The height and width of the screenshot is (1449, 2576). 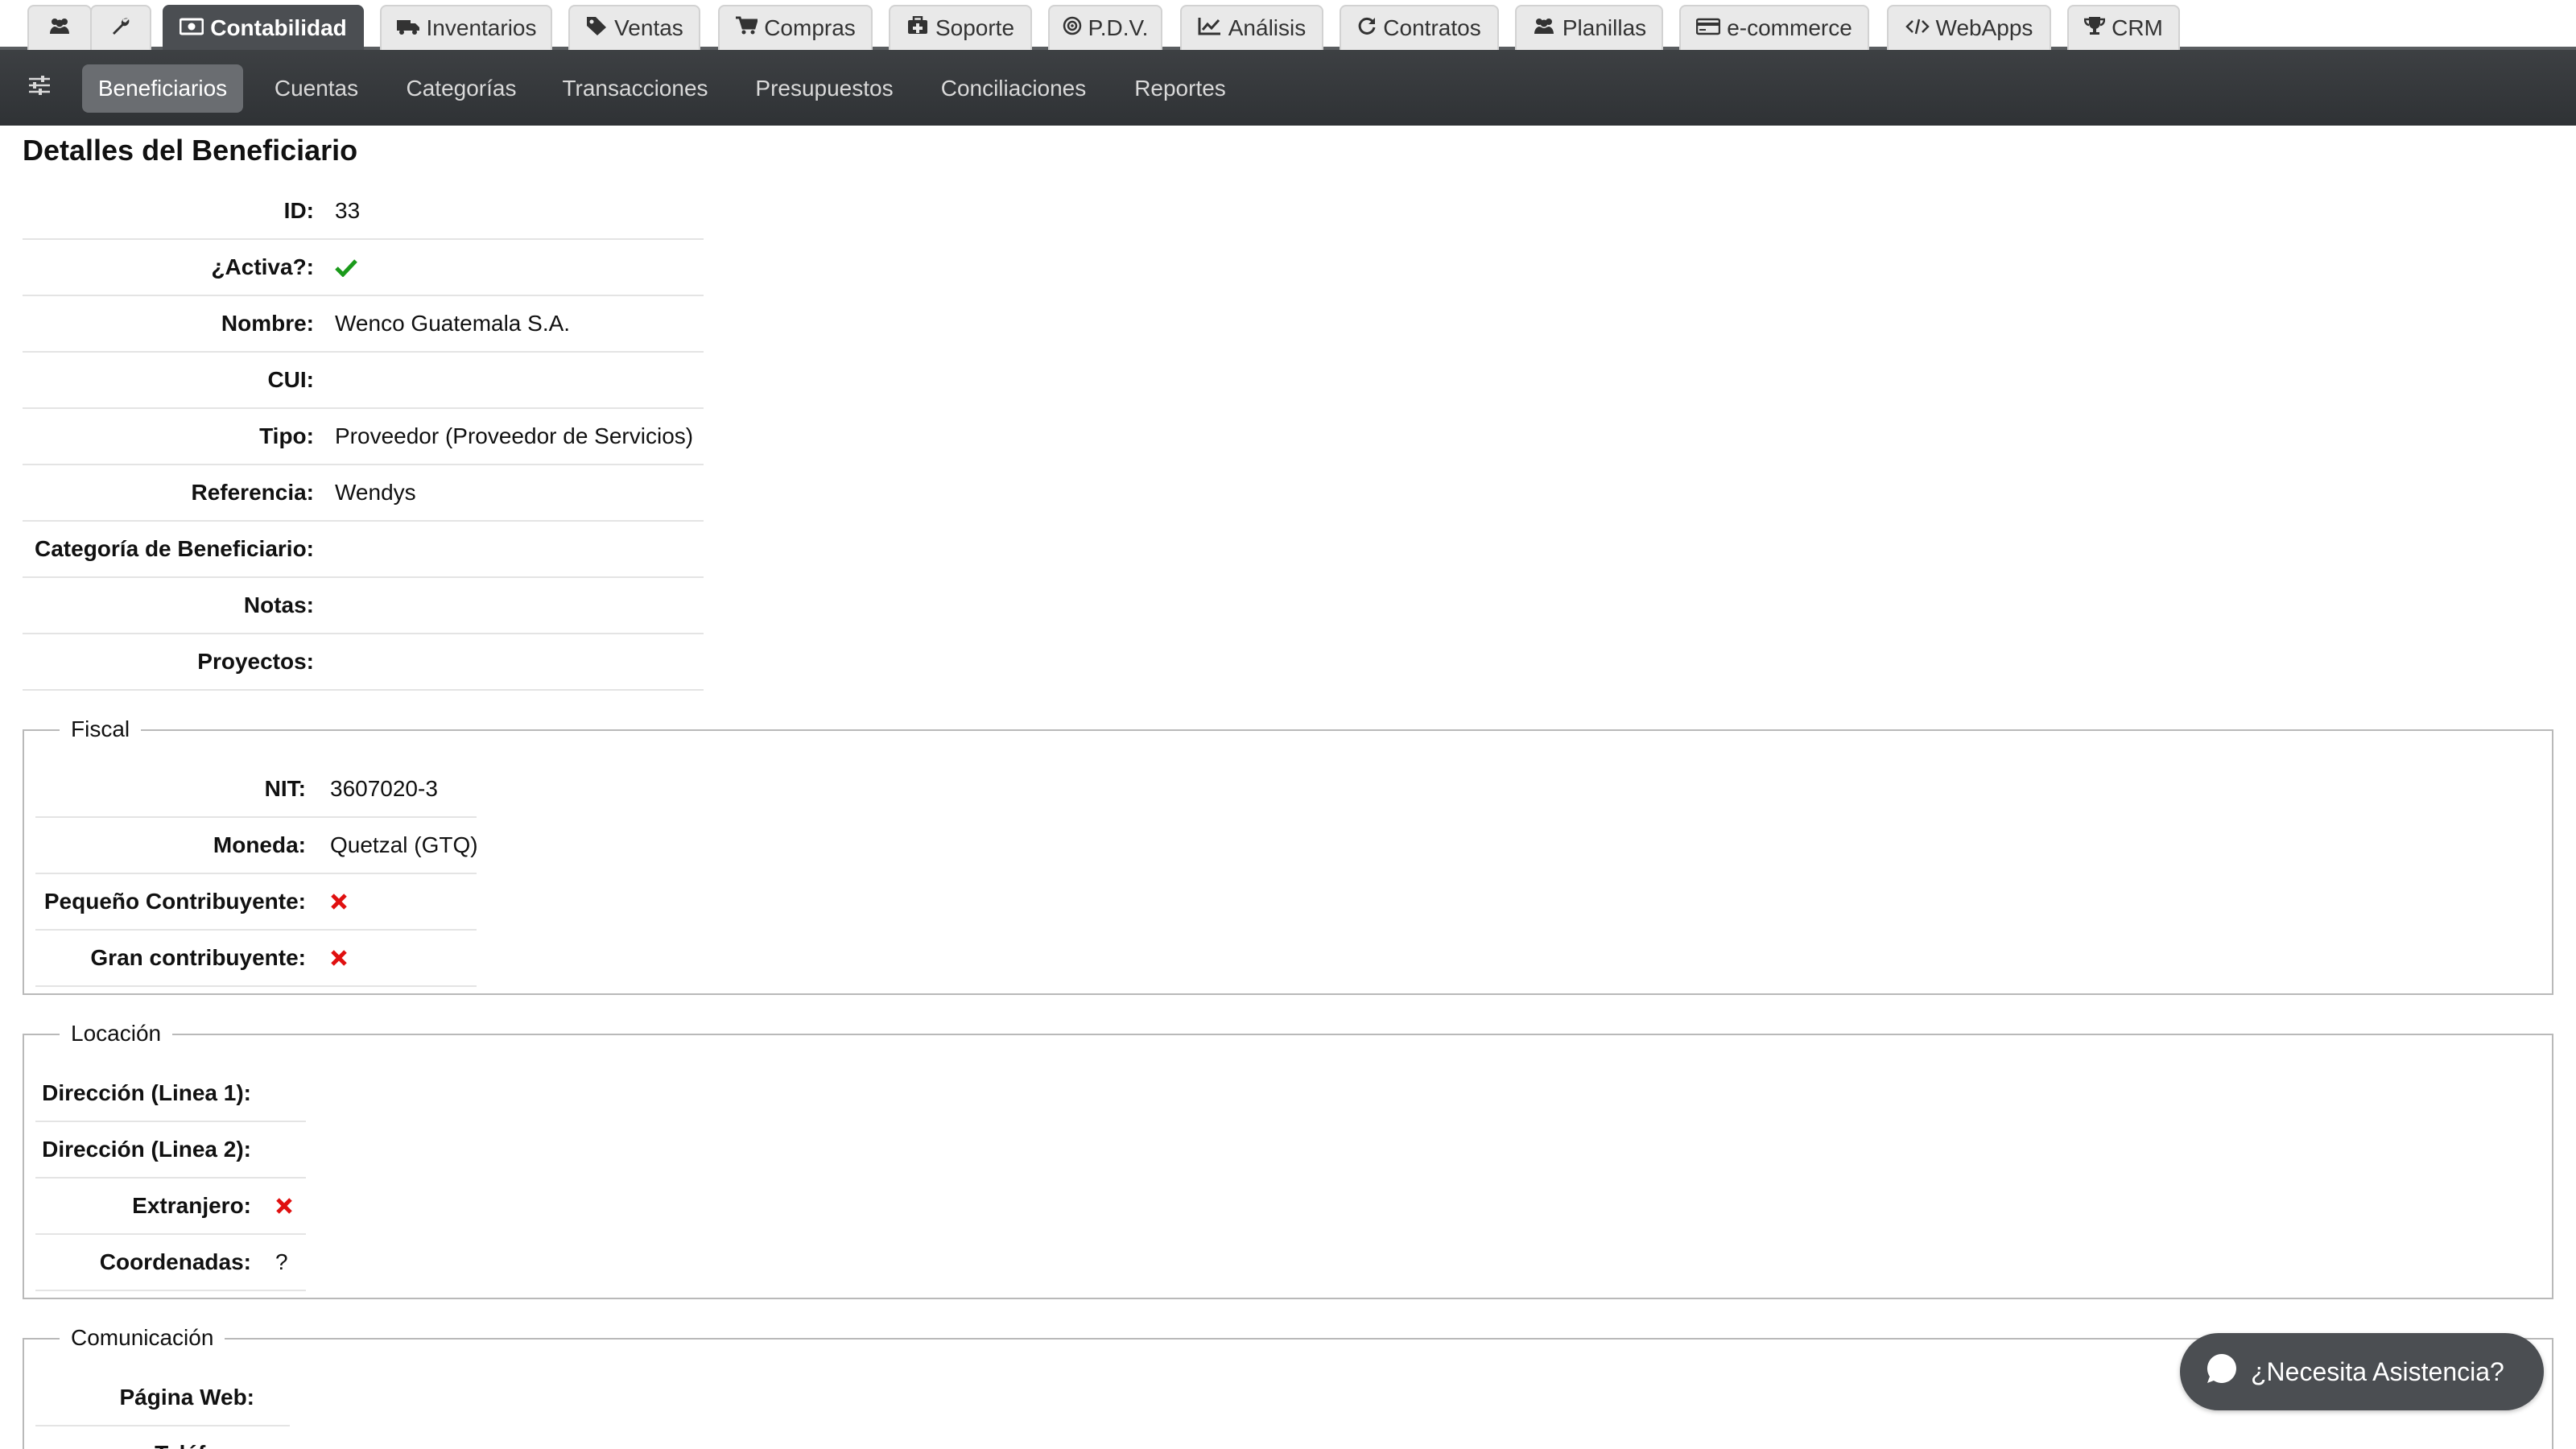 I want to click on fiscal-row-moneda: Moneda: Quetzal (GTQ), so click(x=256, y=846).